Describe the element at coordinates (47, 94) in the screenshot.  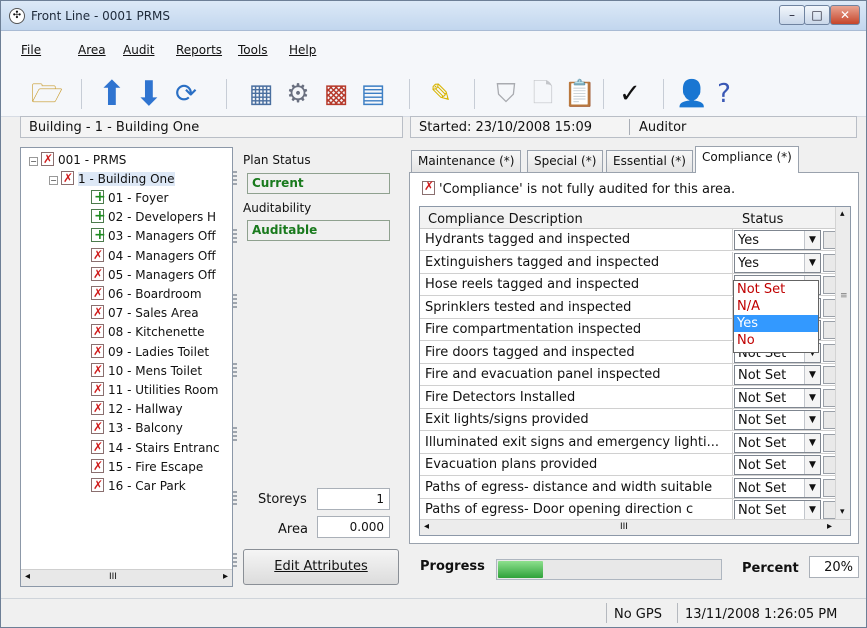
I see `folder-open-icon: 🗁` at that location.